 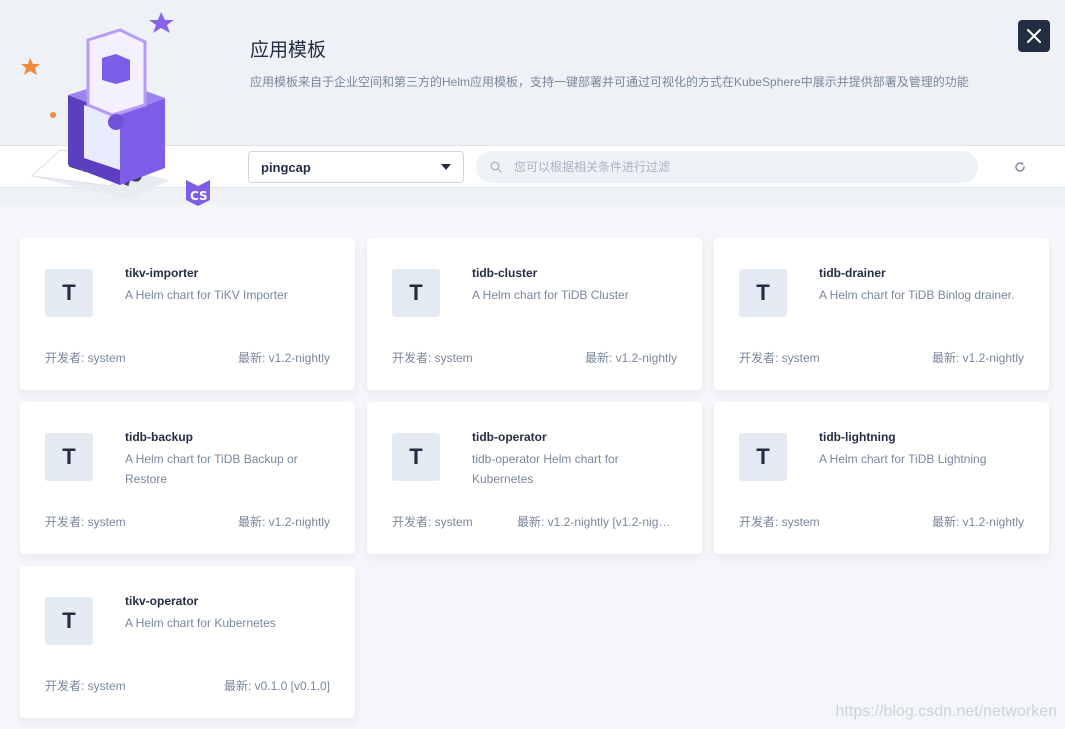 What do you see at coordinates (206, 295) in the screenshot?
I see `template-description: A Helm chart for TiKV Importer` at bounding box center [206, 295].